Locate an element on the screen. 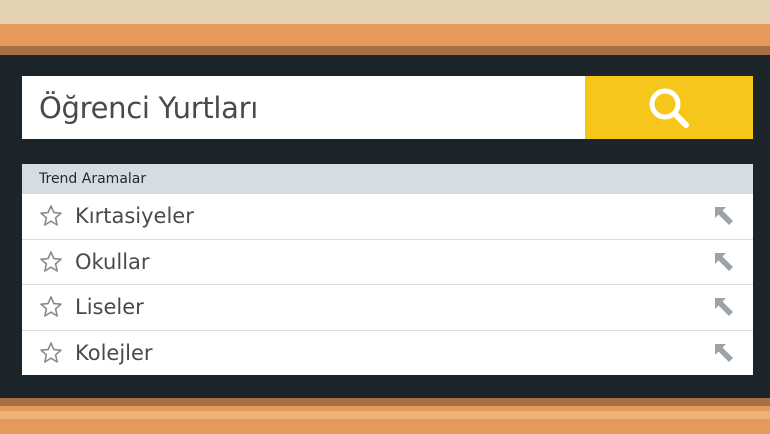 The width and height of the screenshot is (770, 434). bottom-decor-light is located at coordinates (385, 415).